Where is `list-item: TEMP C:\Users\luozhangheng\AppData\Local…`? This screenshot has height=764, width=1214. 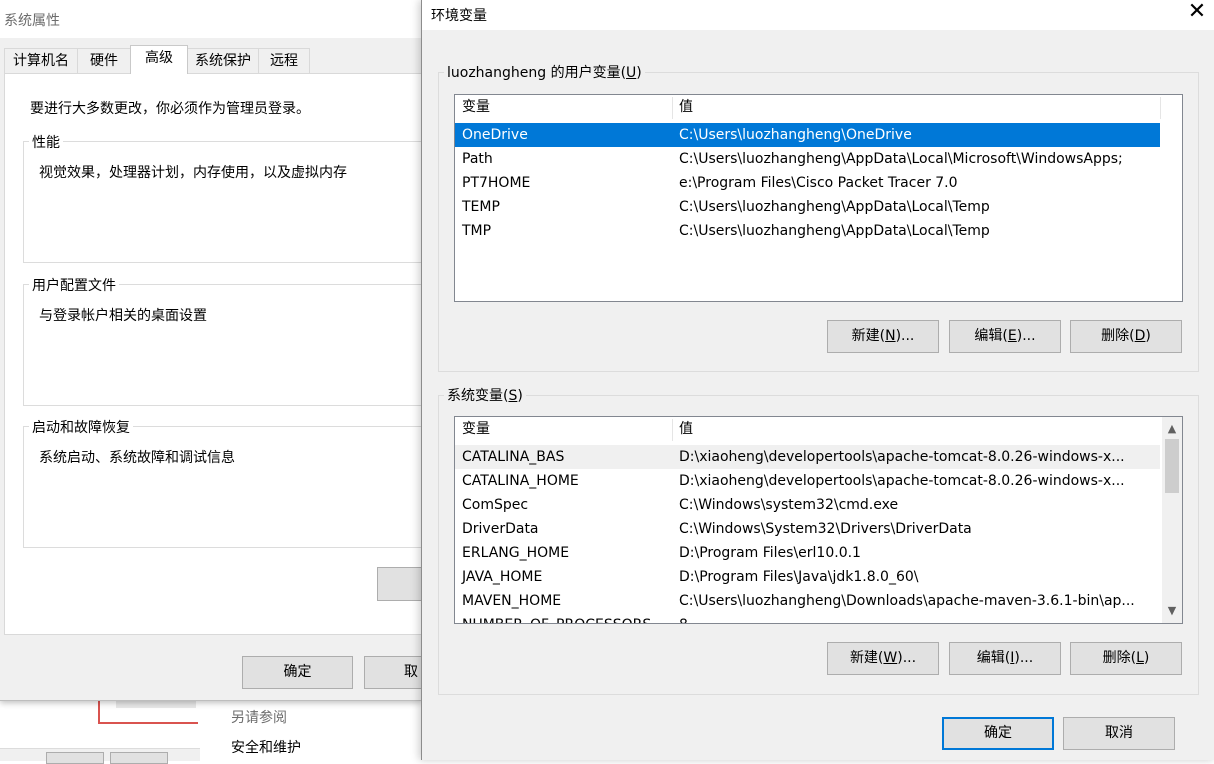
list-item: TEMP C:\Users\luozhangheng\AppData\Local… is located at coordinates (807, 207).